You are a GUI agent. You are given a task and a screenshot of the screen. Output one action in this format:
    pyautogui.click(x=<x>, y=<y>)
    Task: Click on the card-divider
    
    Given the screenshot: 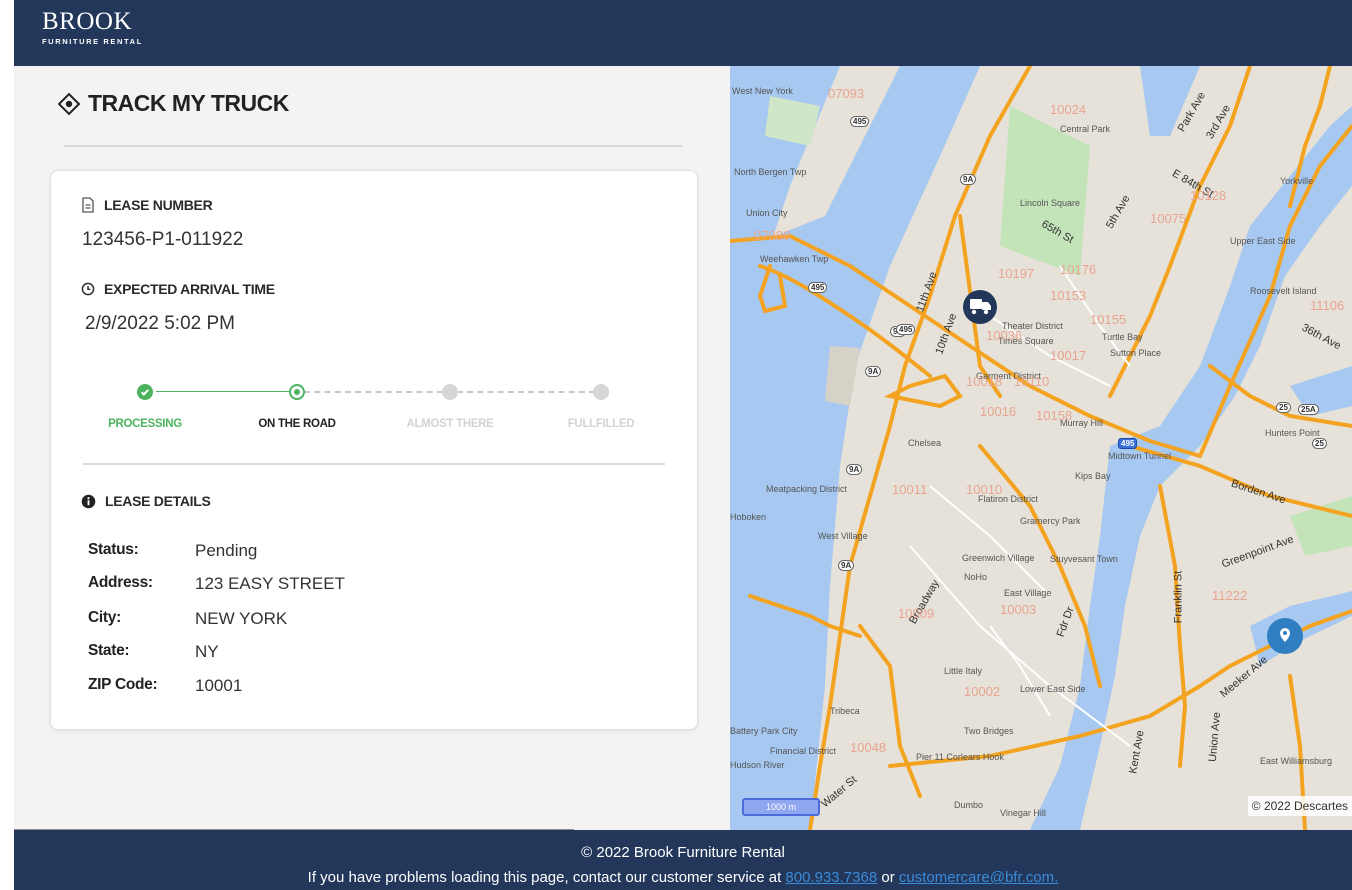 What is the action you would take?
    pyautogui.click(x=374, y=464)
    